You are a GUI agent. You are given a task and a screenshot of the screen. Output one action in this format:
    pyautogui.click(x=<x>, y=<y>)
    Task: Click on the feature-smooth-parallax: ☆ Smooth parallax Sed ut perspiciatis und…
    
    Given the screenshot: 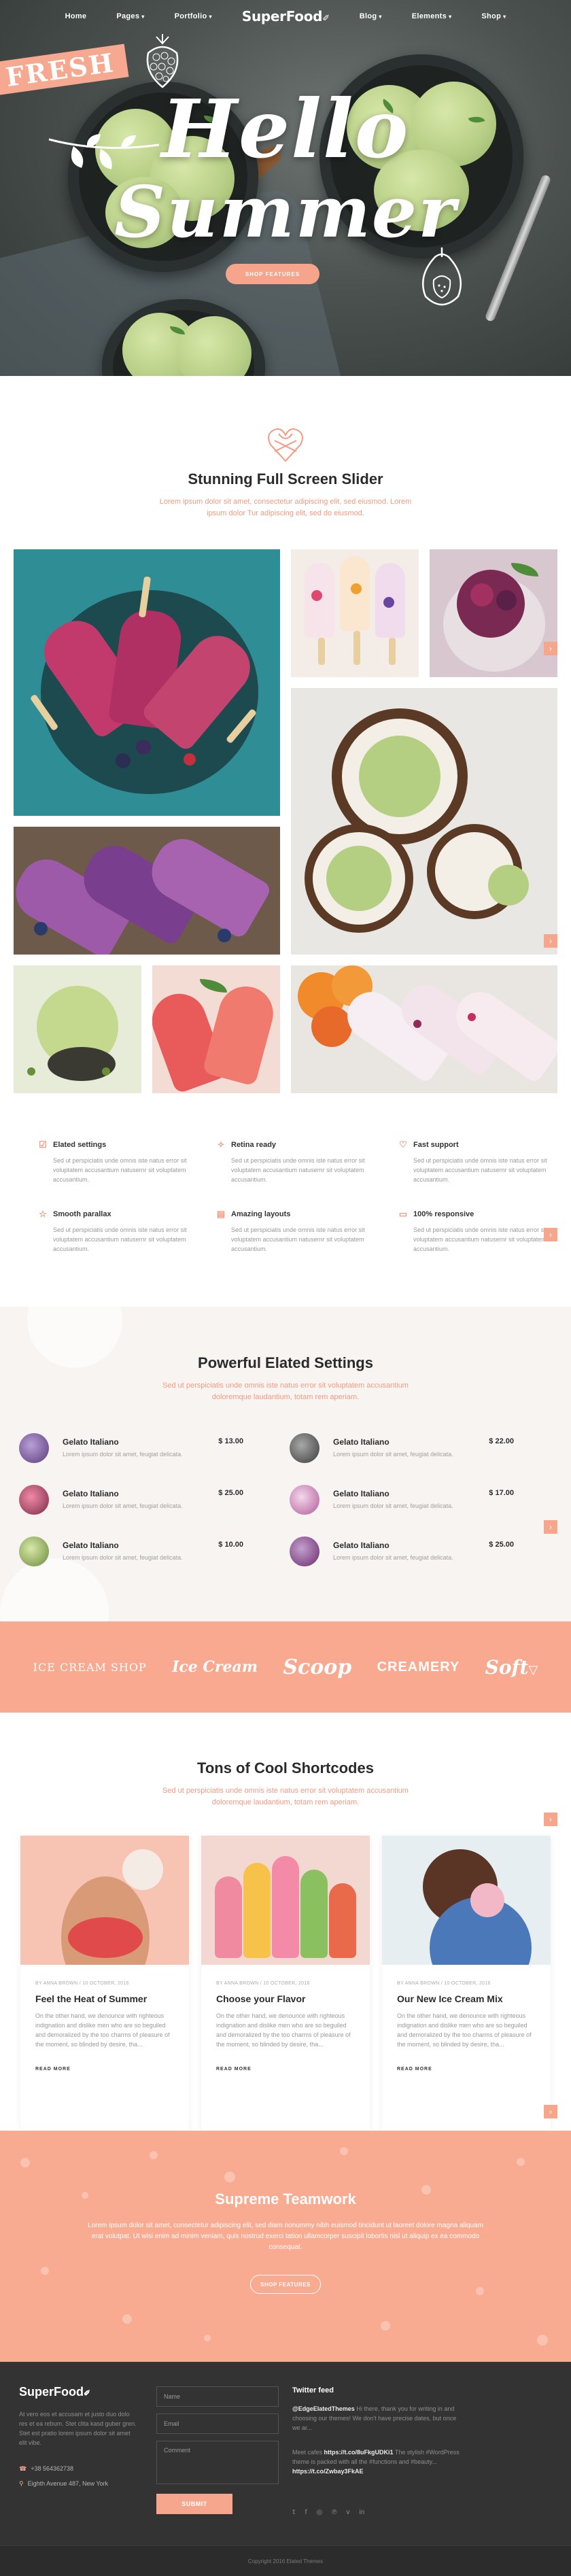 What is the action you would take?
    pyautogui.click(x=113, y=1230)
    